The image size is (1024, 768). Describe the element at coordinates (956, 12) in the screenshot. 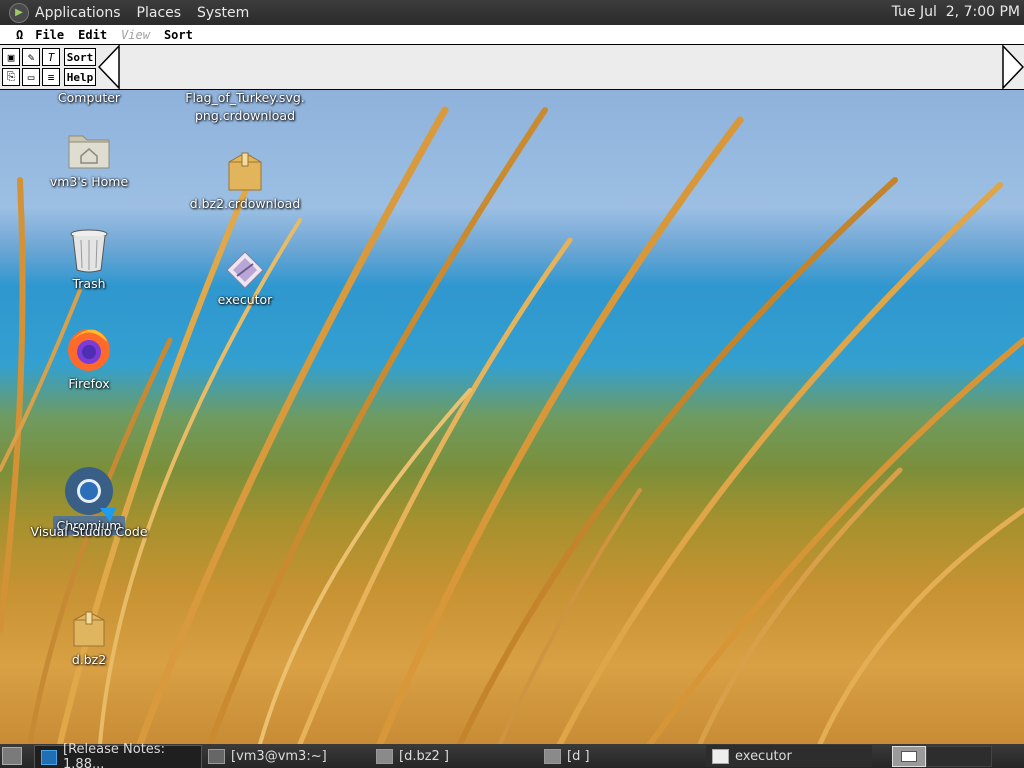

I see `clock: Tue Jul 2, 7:00 PM` at that location.